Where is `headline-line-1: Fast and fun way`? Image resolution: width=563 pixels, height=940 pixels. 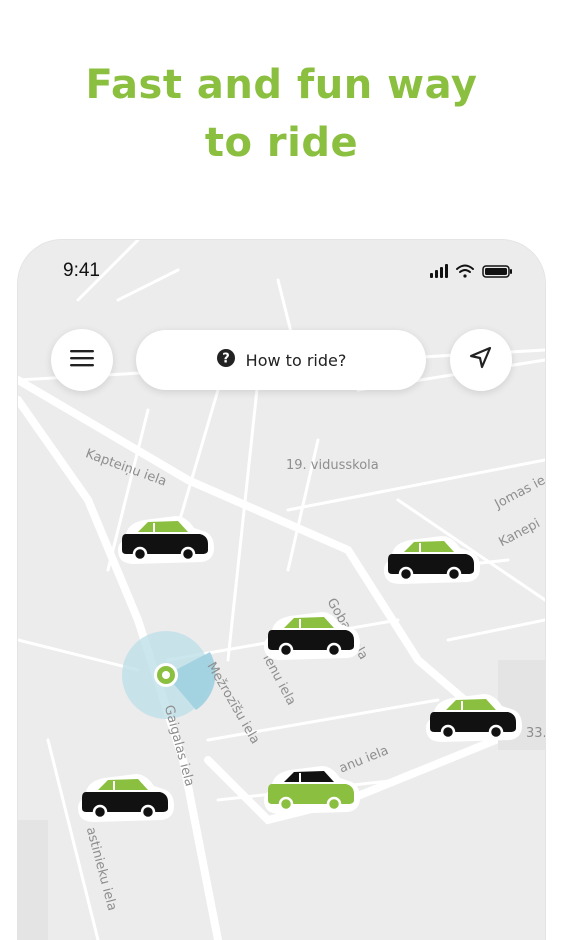 headline-line-1: Fast and fun way is located at coordinates (281, 85).